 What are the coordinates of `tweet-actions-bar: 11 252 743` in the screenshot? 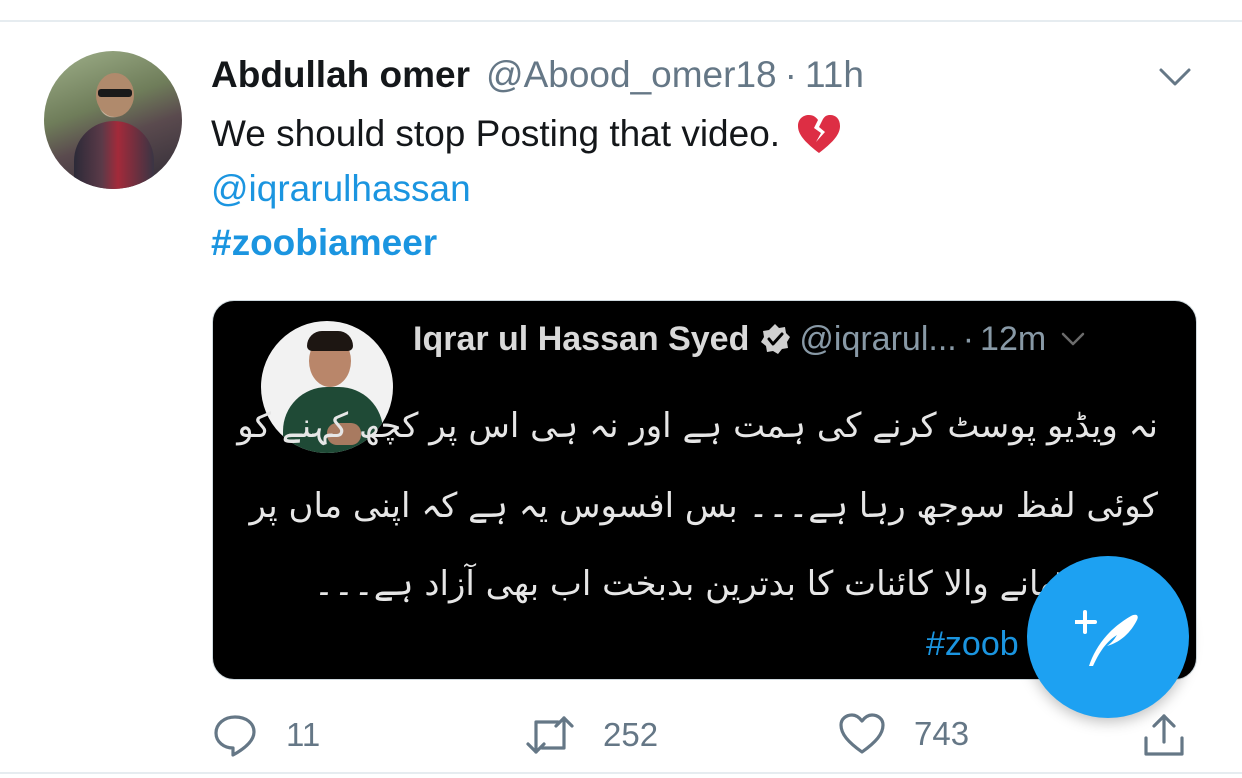 It's located at (621, 736).